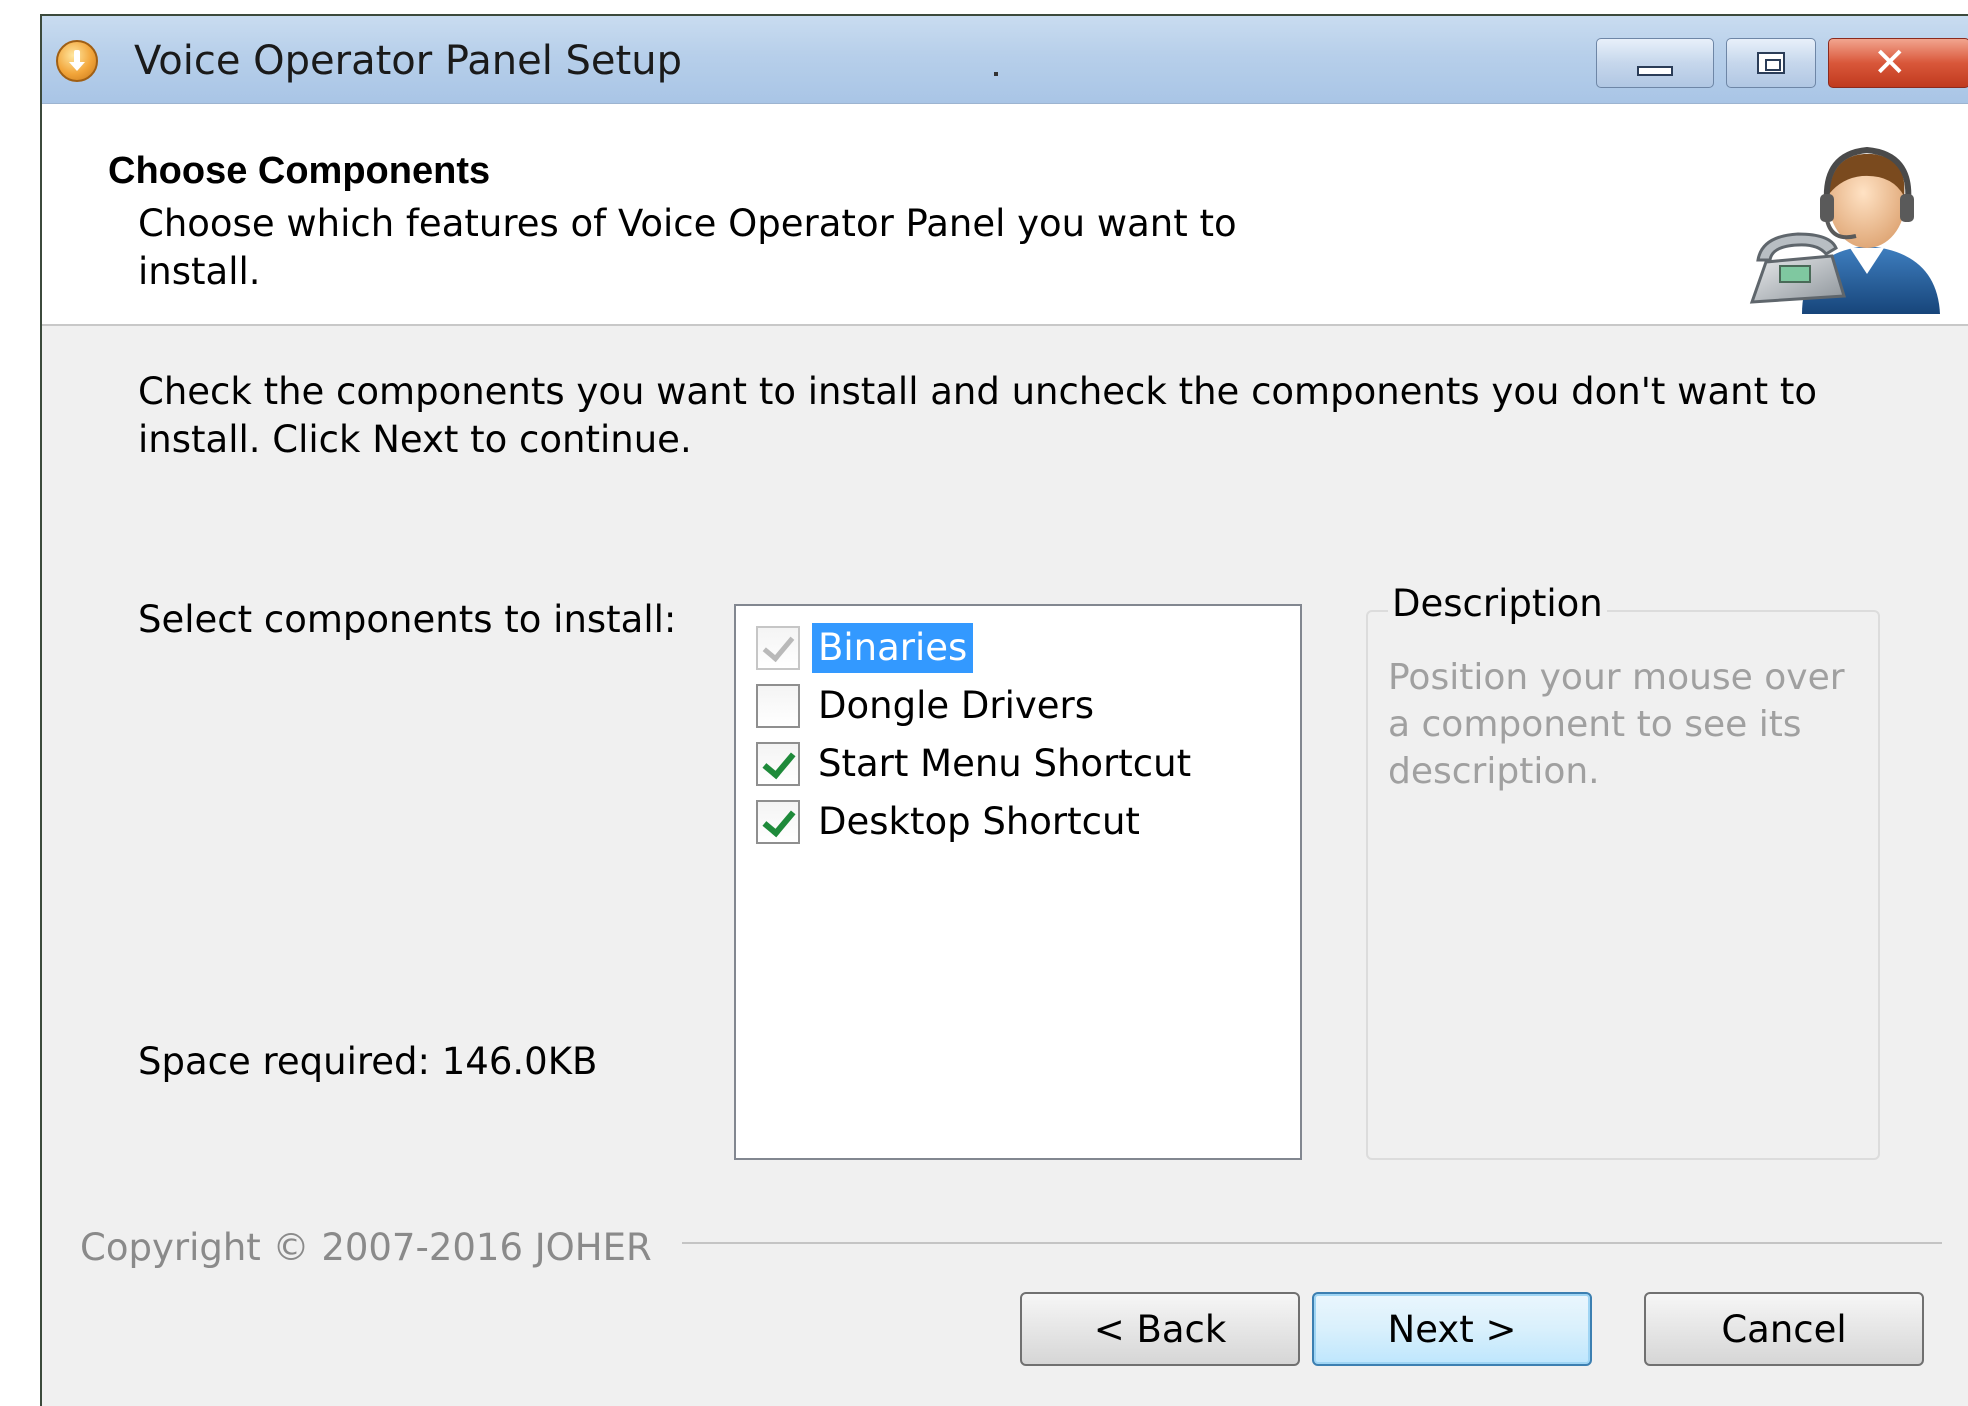  What do you see at coordinates (1005, 763) in the screenshot?
I see `component-label-start-menu-shortcut: Start Menu Shortcut` at bounding box center [1005, 763].